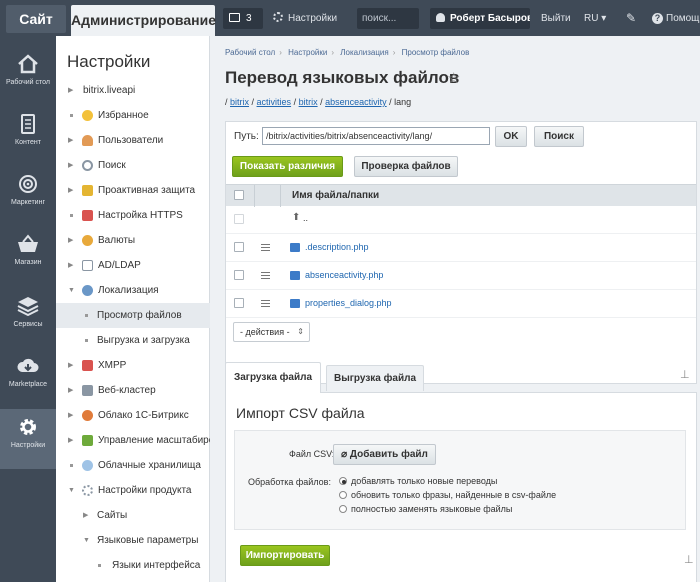 The height and width of the screenshot is (582, 700). I want to click on search-button: Поиск, so click(559, 136).